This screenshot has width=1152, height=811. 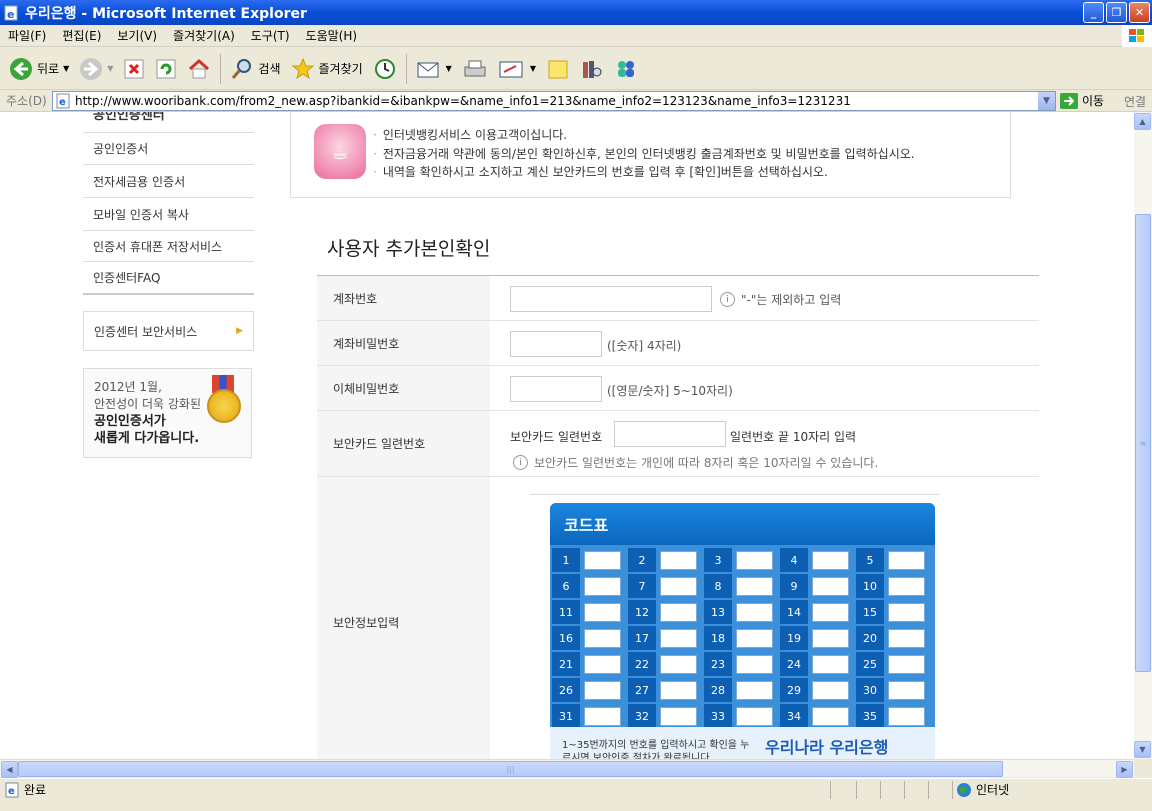 What do you see at coordinates (1143, 443) in the screenshot?
I see `vertical-scroll-thumb: ≡` at bounding box center [1143, 443].